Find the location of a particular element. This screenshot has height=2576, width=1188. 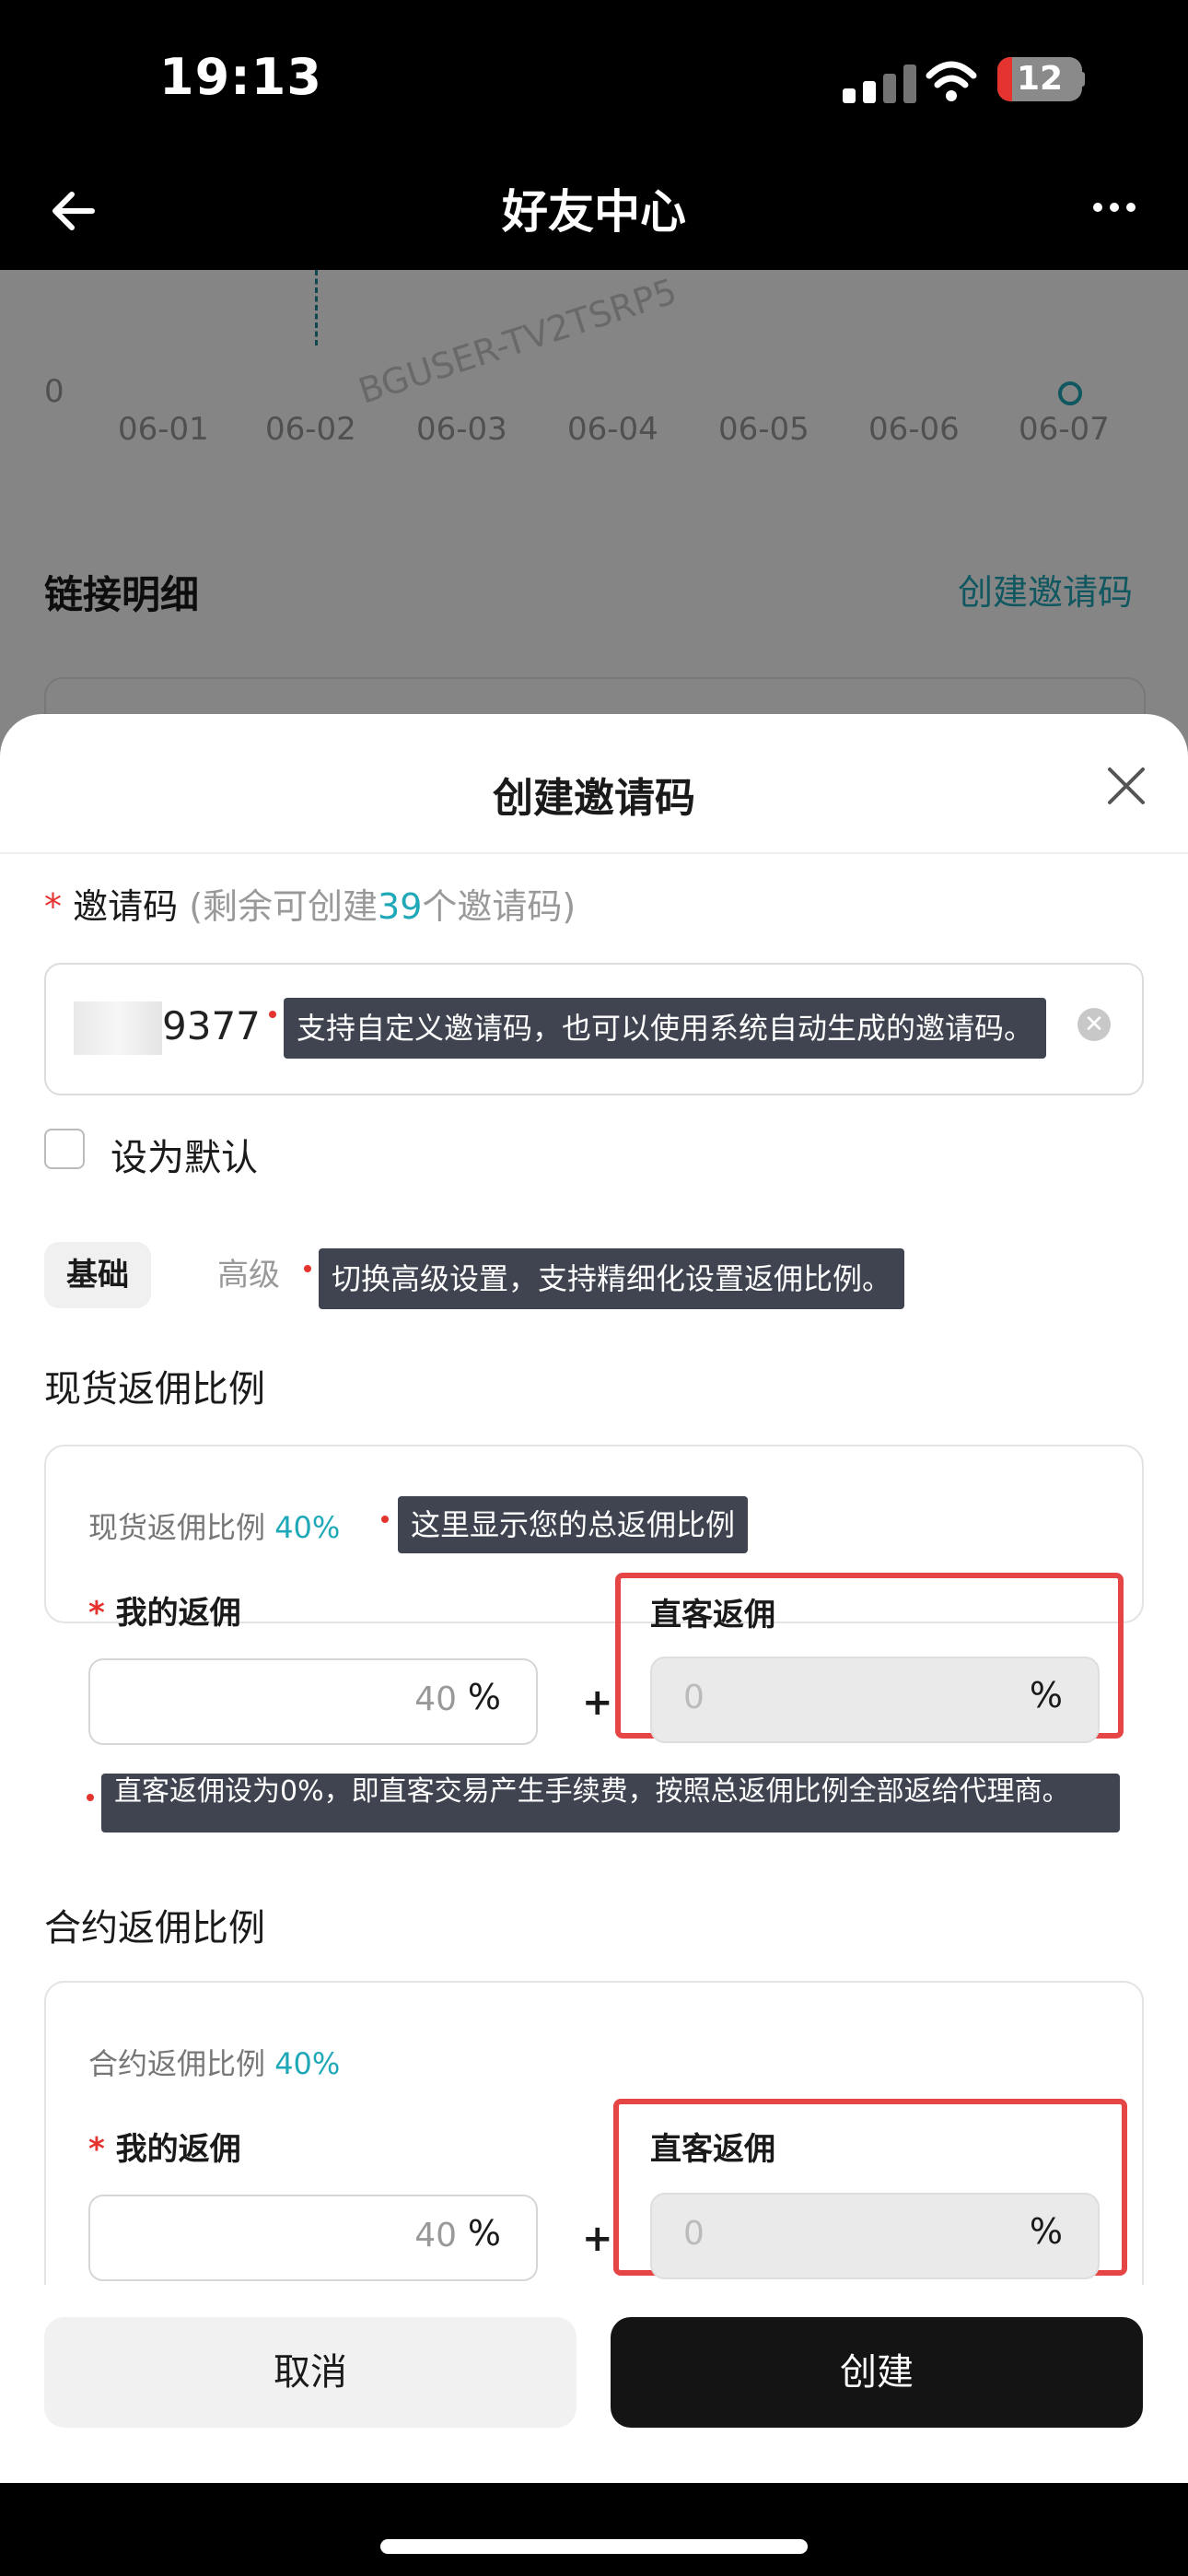

spot-my-rebate-label: * 我的返佣 is located at coordinates (164, 1613).